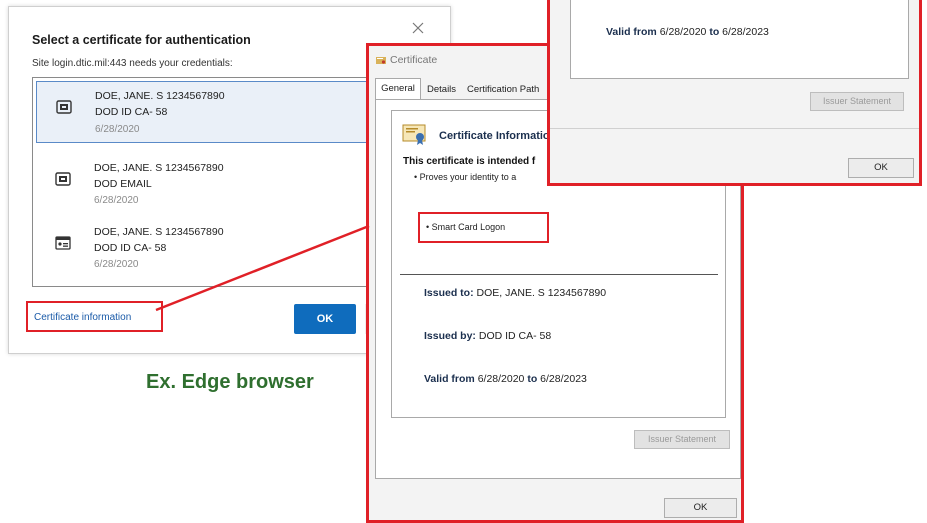  Describe the element at coordinates (418, 28) in the screenshot. I see `close-icon` at that location.